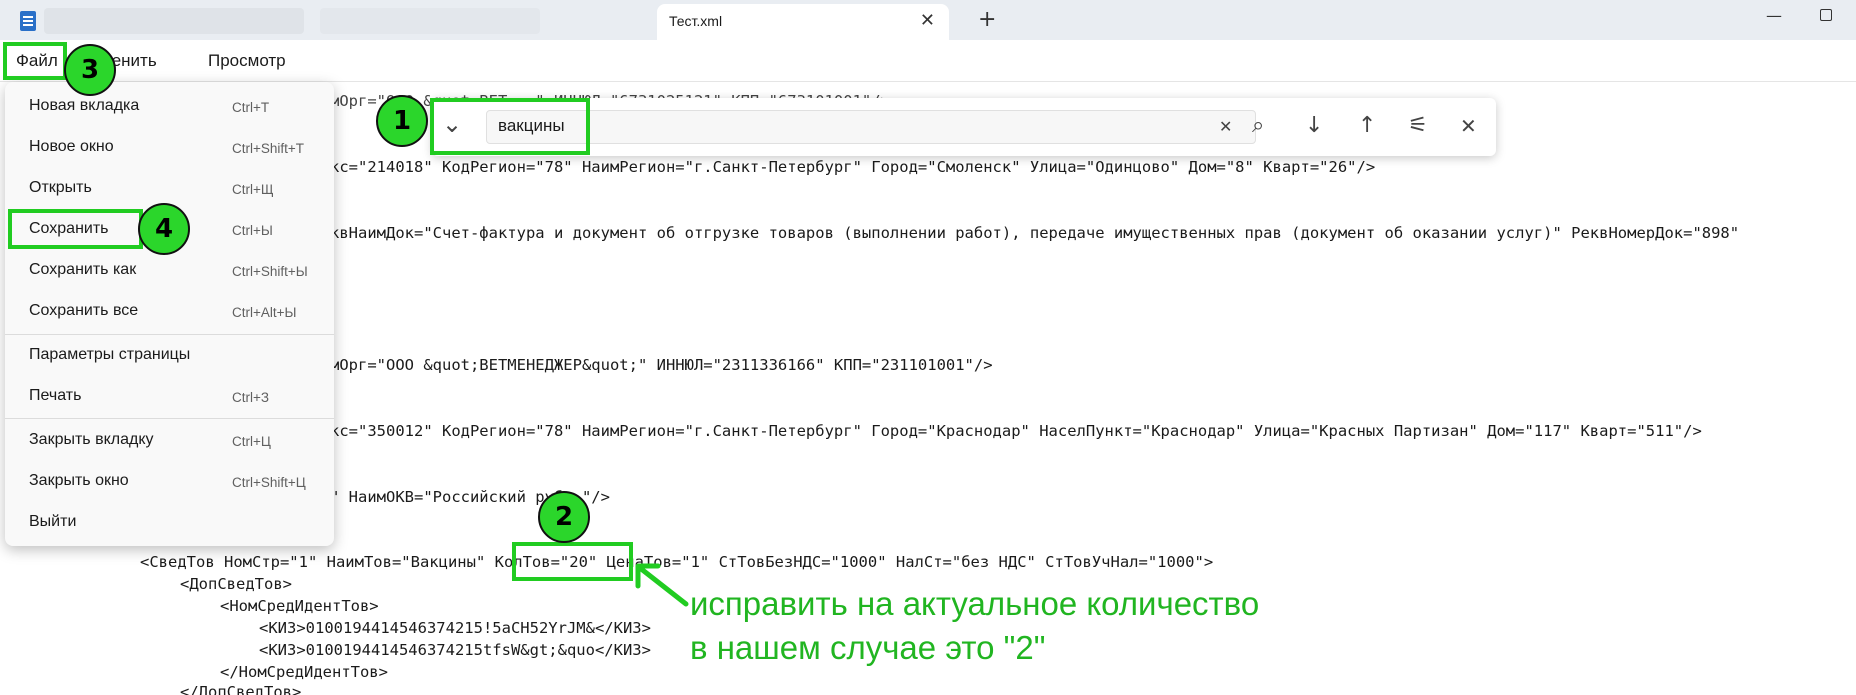 This screenshot has width=1856, height=695. Describe the element at coordinates (251, 107) in the screenshot. I see `shortcut-label: Ctrl+T` at that location.